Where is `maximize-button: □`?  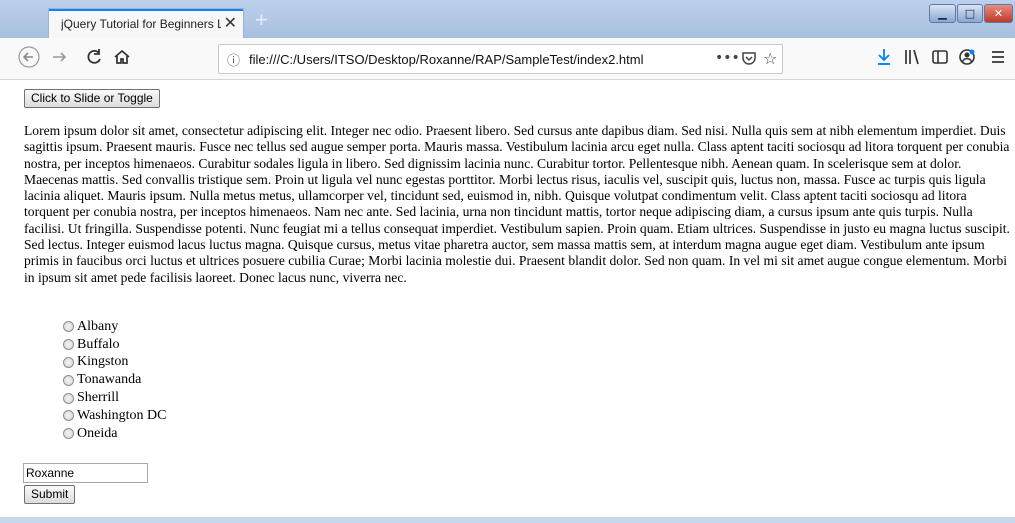
maximize-button: □ is located at coordinates (970, 13).